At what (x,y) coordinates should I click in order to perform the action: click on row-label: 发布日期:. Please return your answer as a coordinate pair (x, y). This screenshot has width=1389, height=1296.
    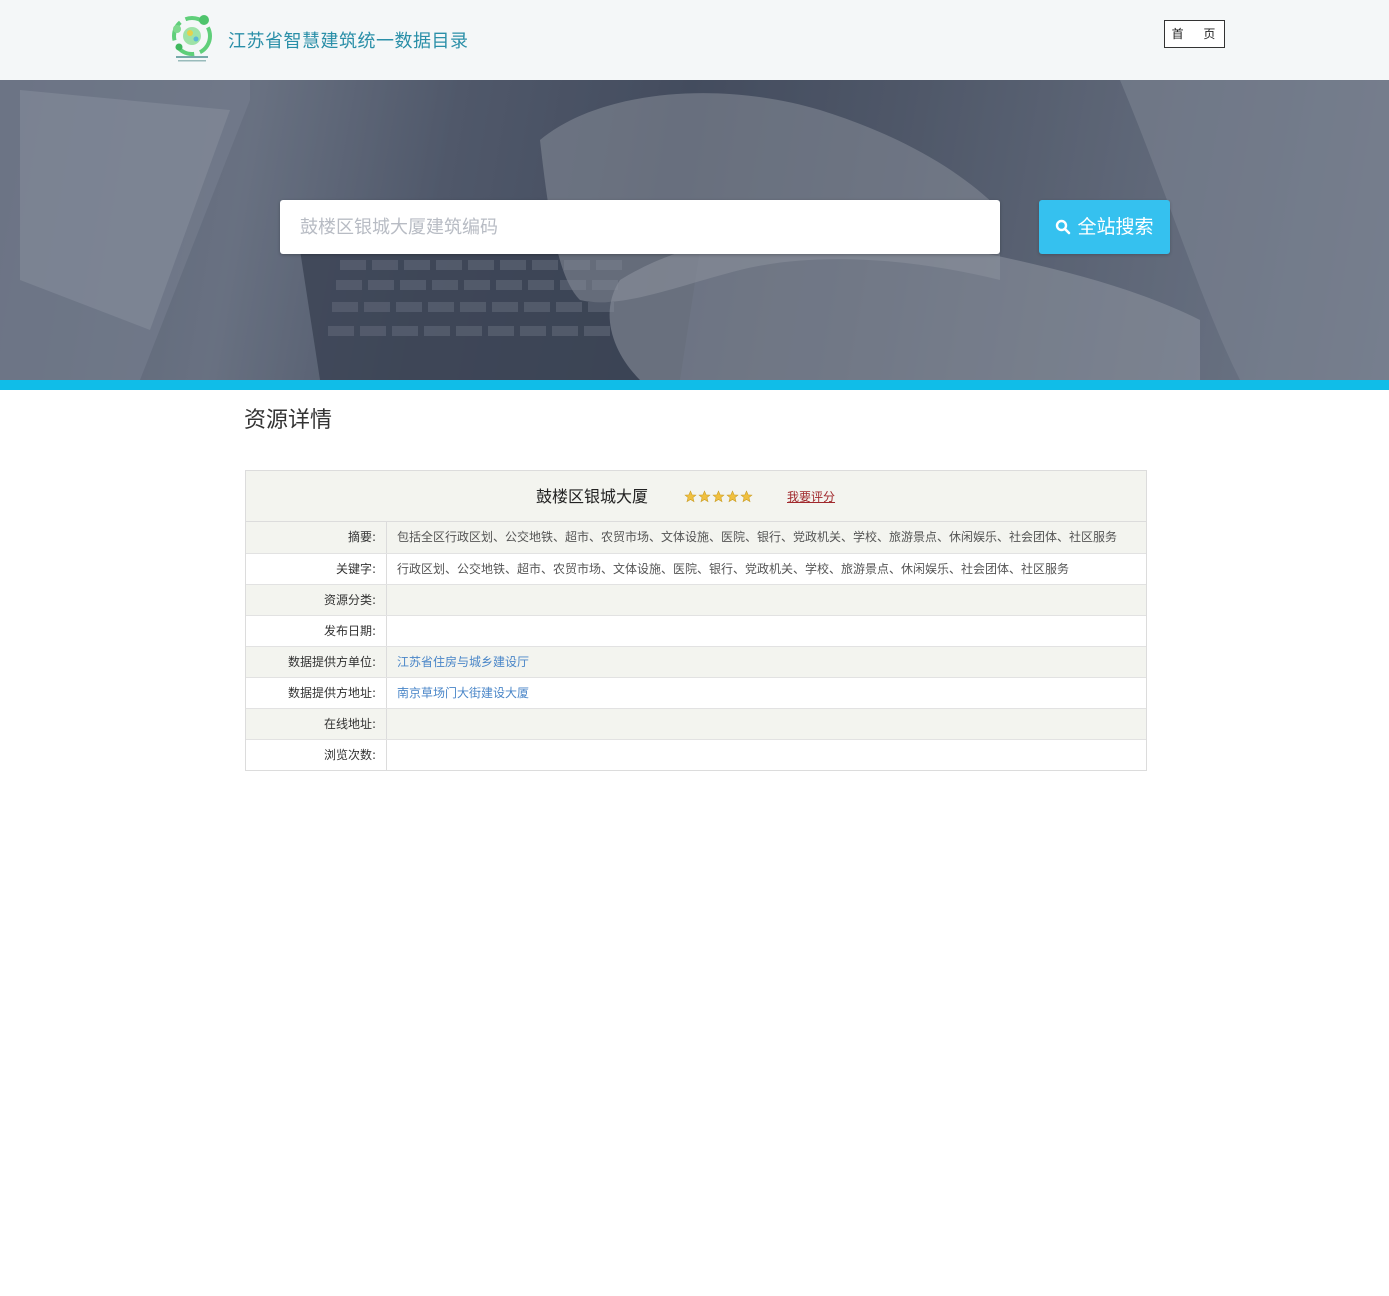
    Looking at the image, I should click on (316, 631).